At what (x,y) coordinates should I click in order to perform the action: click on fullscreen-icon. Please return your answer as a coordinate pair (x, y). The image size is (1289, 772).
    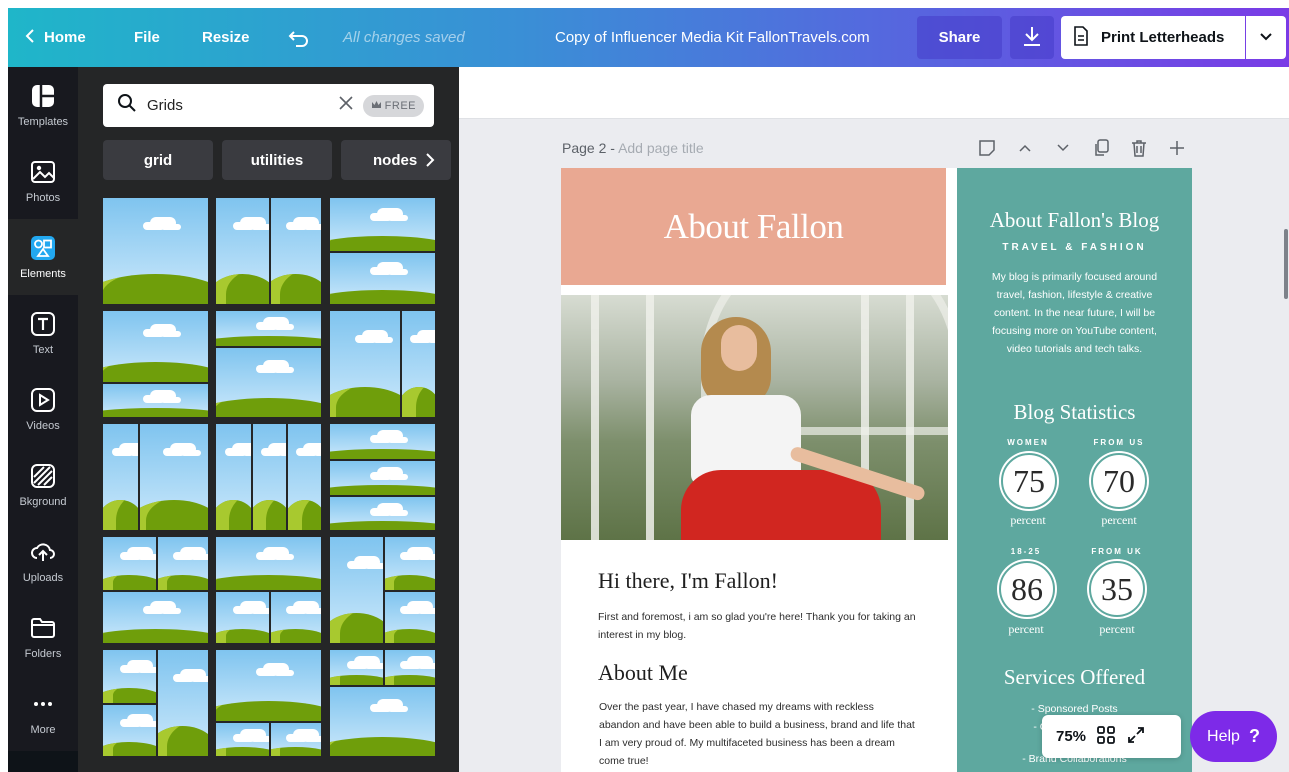
    Looking at the image, I should click on (1136, 737).